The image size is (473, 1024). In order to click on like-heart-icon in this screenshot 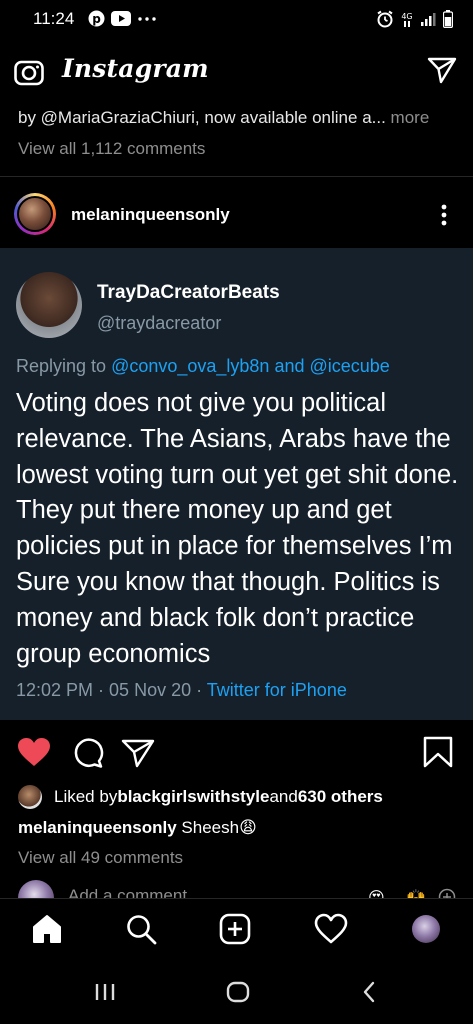, I will do `click(34, 752)`.